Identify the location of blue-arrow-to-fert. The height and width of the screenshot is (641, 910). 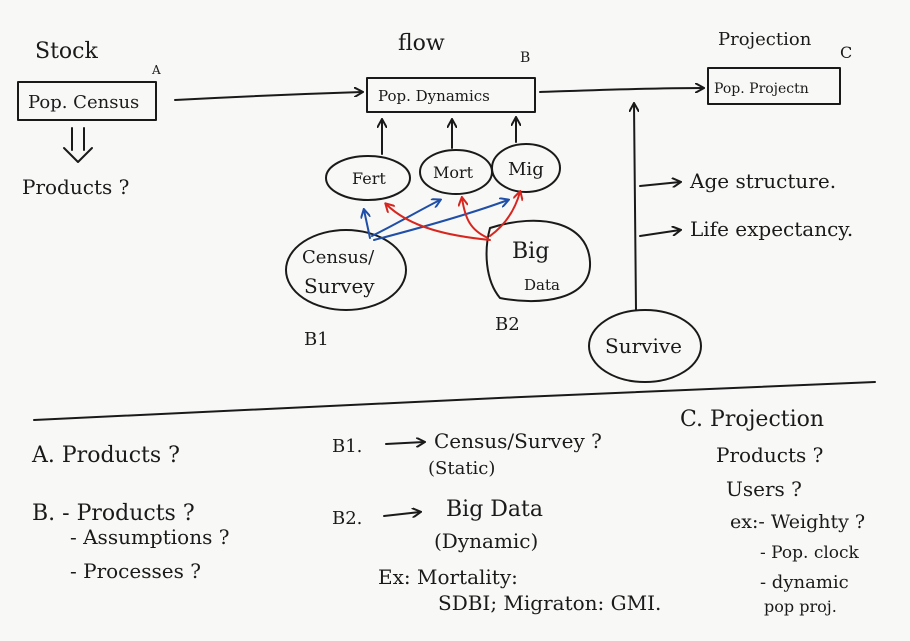
(367, 224).